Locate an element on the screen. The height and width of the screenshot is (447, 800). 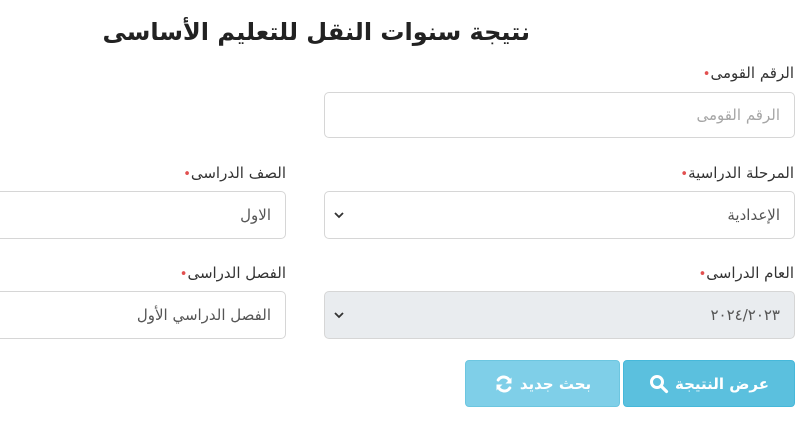
year-select: ٢٠٢٤/٢٠٢٣ is located at coordinates (559, 315).